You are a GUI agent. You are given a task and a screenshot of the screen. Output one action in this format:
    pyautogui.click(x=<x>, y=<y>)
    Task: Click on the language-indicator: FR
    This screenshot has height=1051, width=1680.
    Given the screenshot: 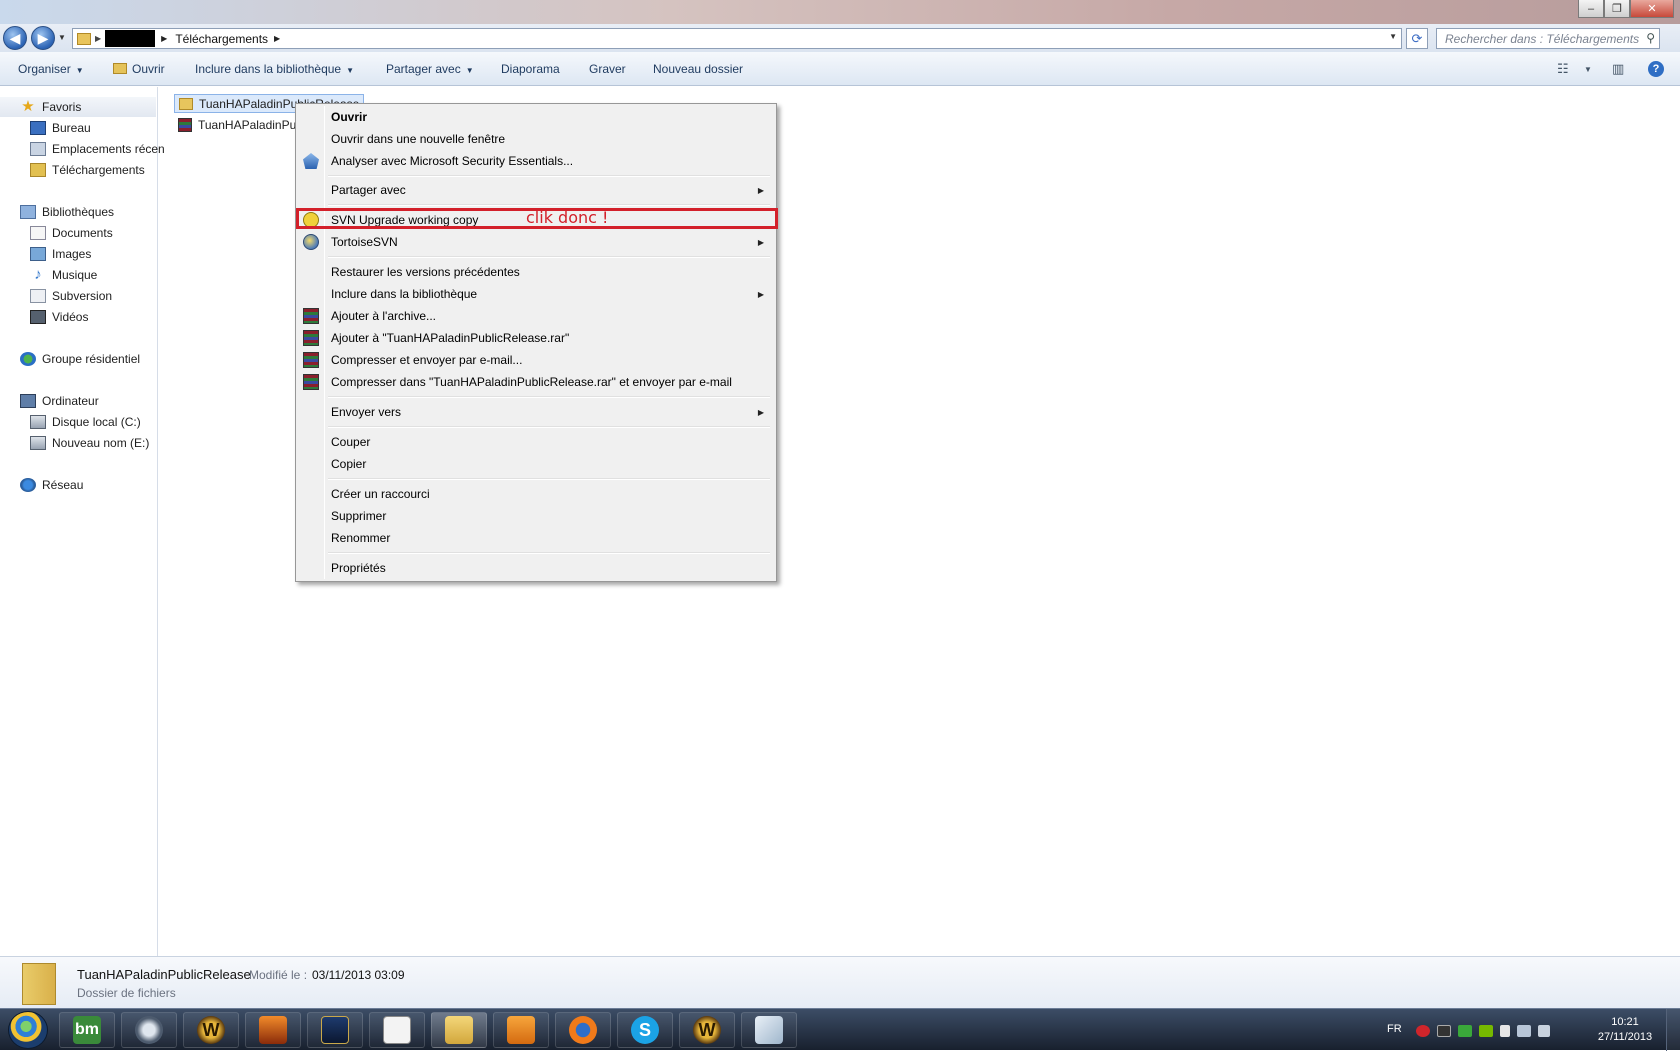 What is the action you would take?
    pyautogui.click(x=1394, y=1029)
    